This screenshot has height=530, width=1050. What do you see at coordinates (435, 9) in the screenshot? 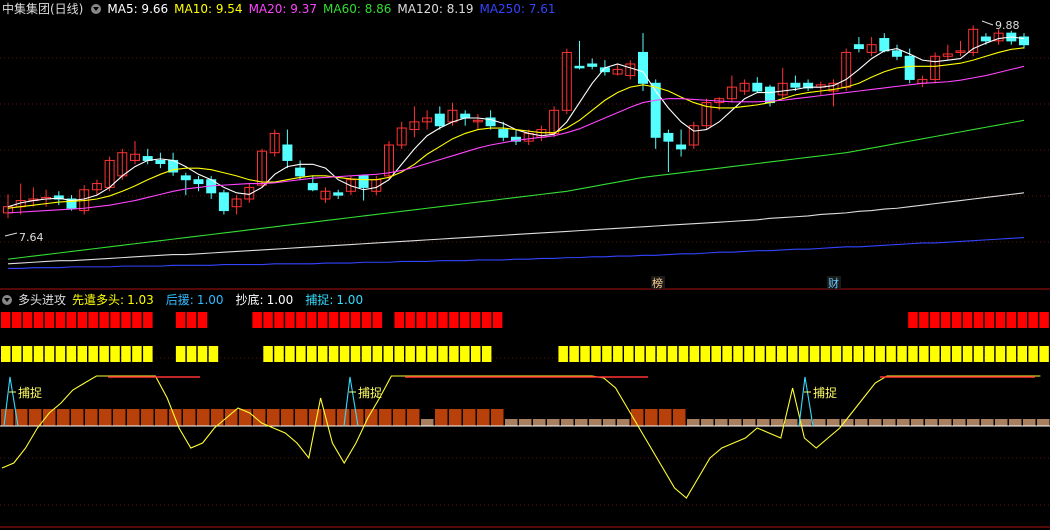
I see `ma-legend-item: MA120: 8.19` at bounding box center [435, 9].